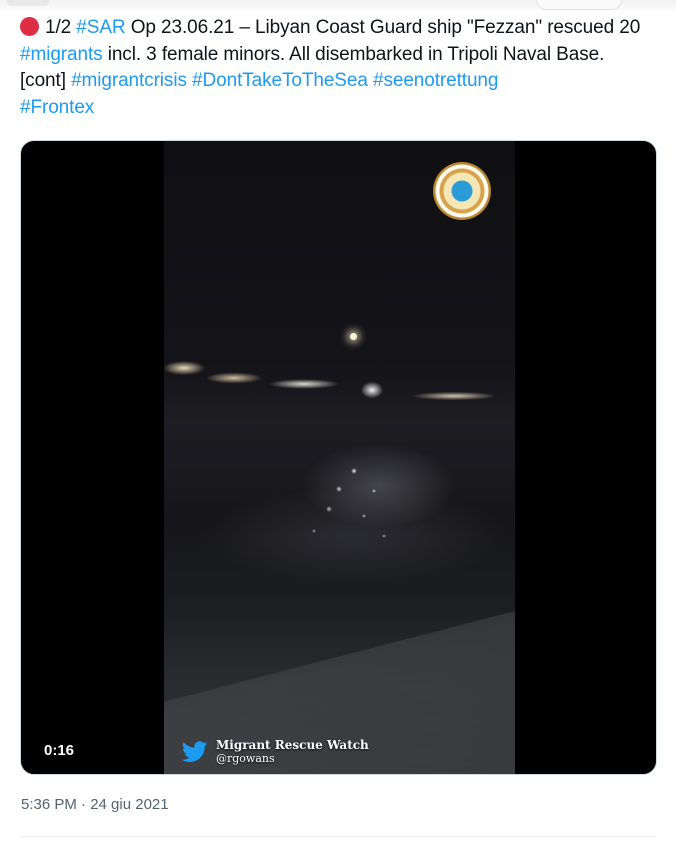  I want to click on shoreline-lights, so click(339, 381).